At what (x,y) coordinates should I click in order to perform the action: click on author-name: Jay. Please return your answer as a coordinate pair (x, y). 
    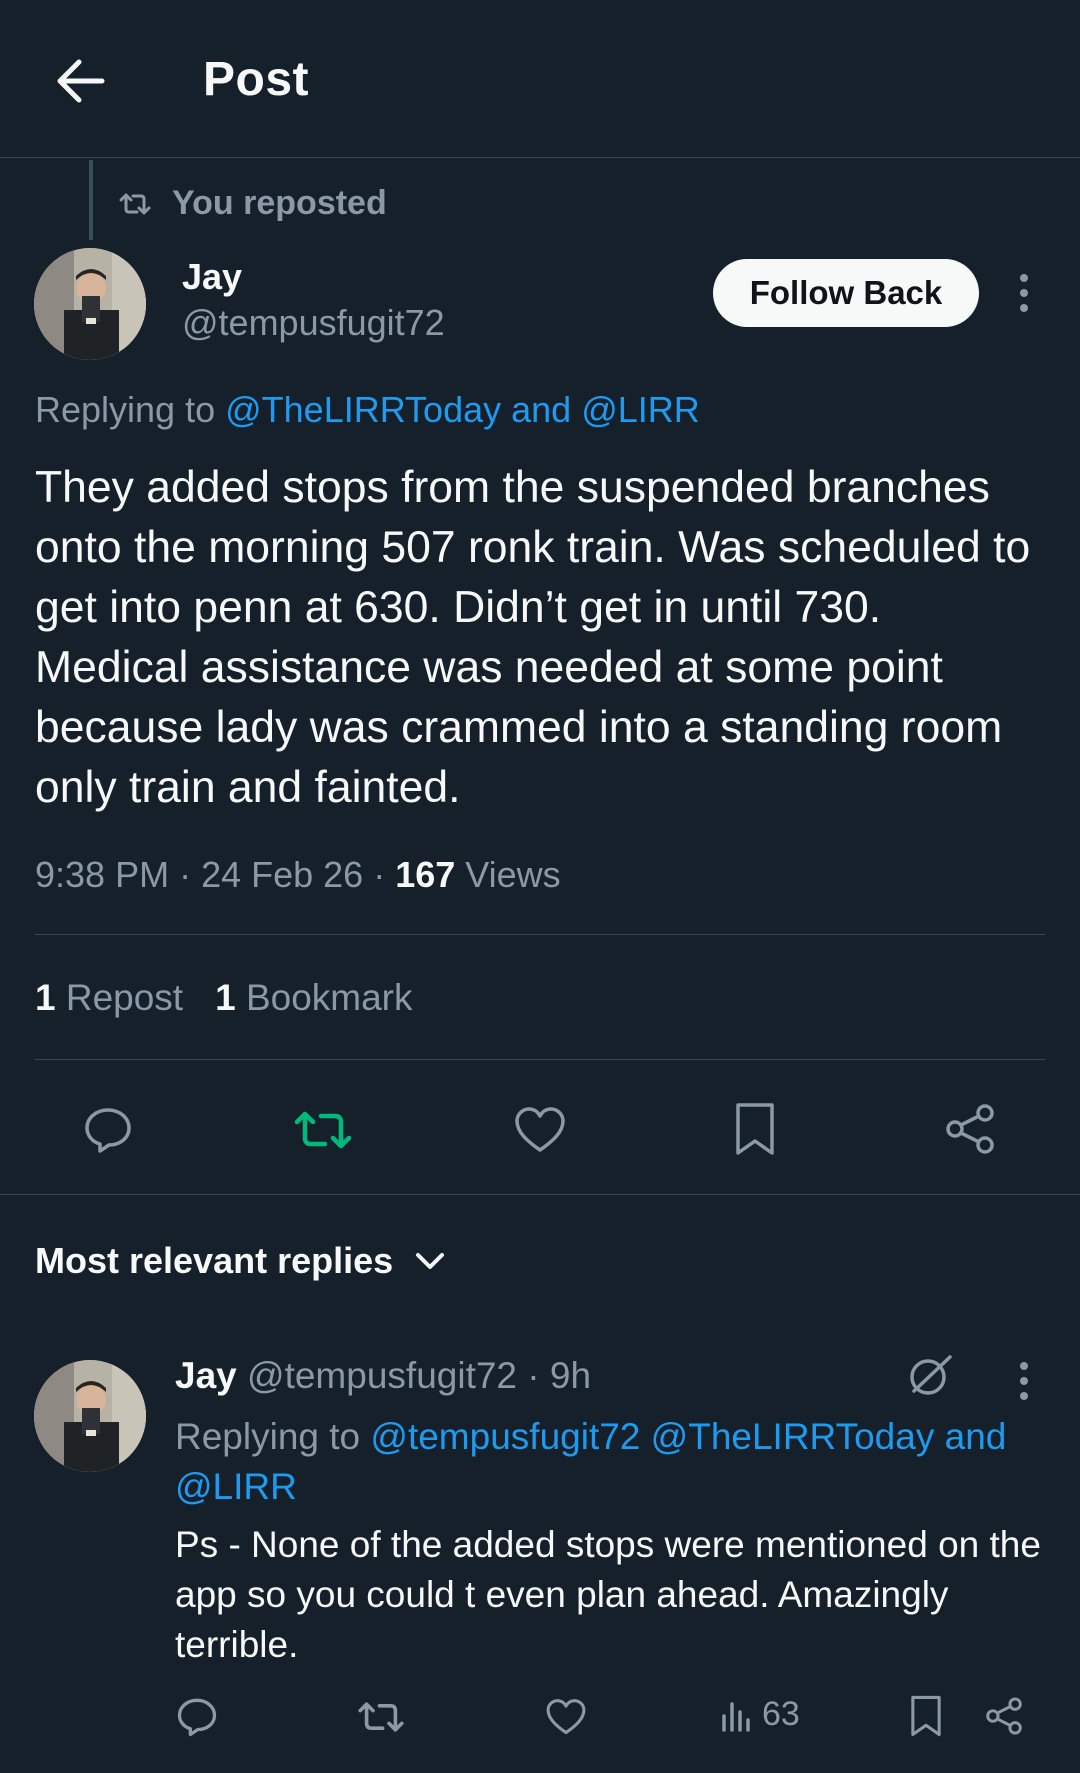
    Looking at the image, I should click on (212, 277).